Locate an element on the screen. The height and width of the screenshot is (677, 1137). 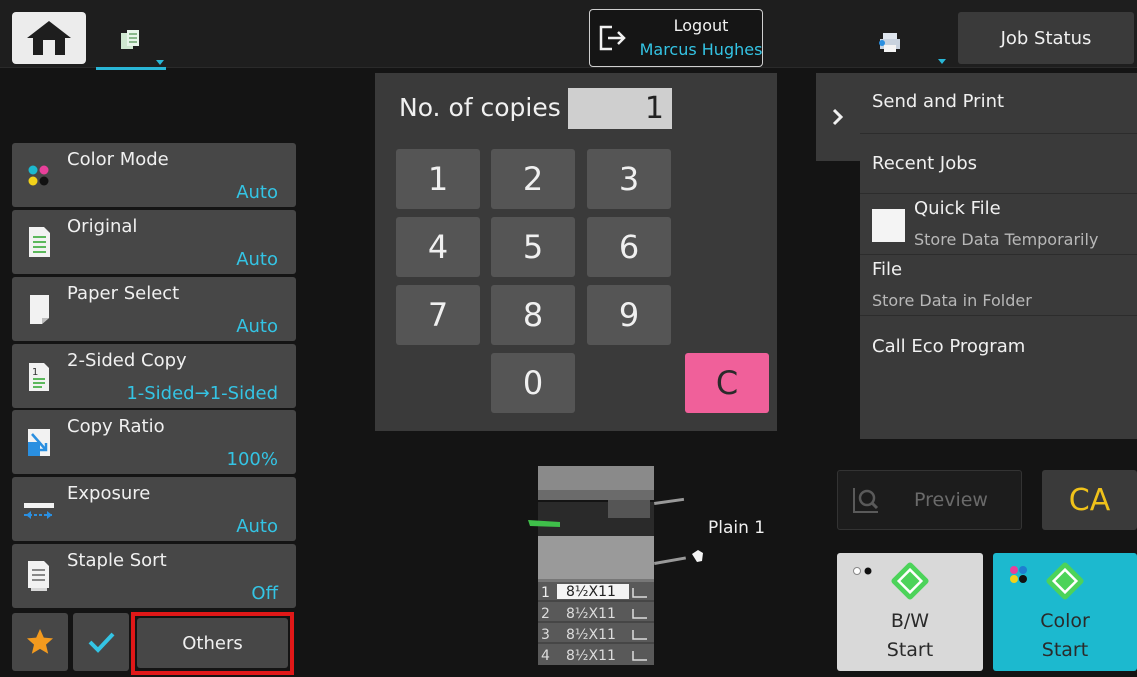
logout-button: Logout Marcus Hughes is located at coordinates (676, 38).